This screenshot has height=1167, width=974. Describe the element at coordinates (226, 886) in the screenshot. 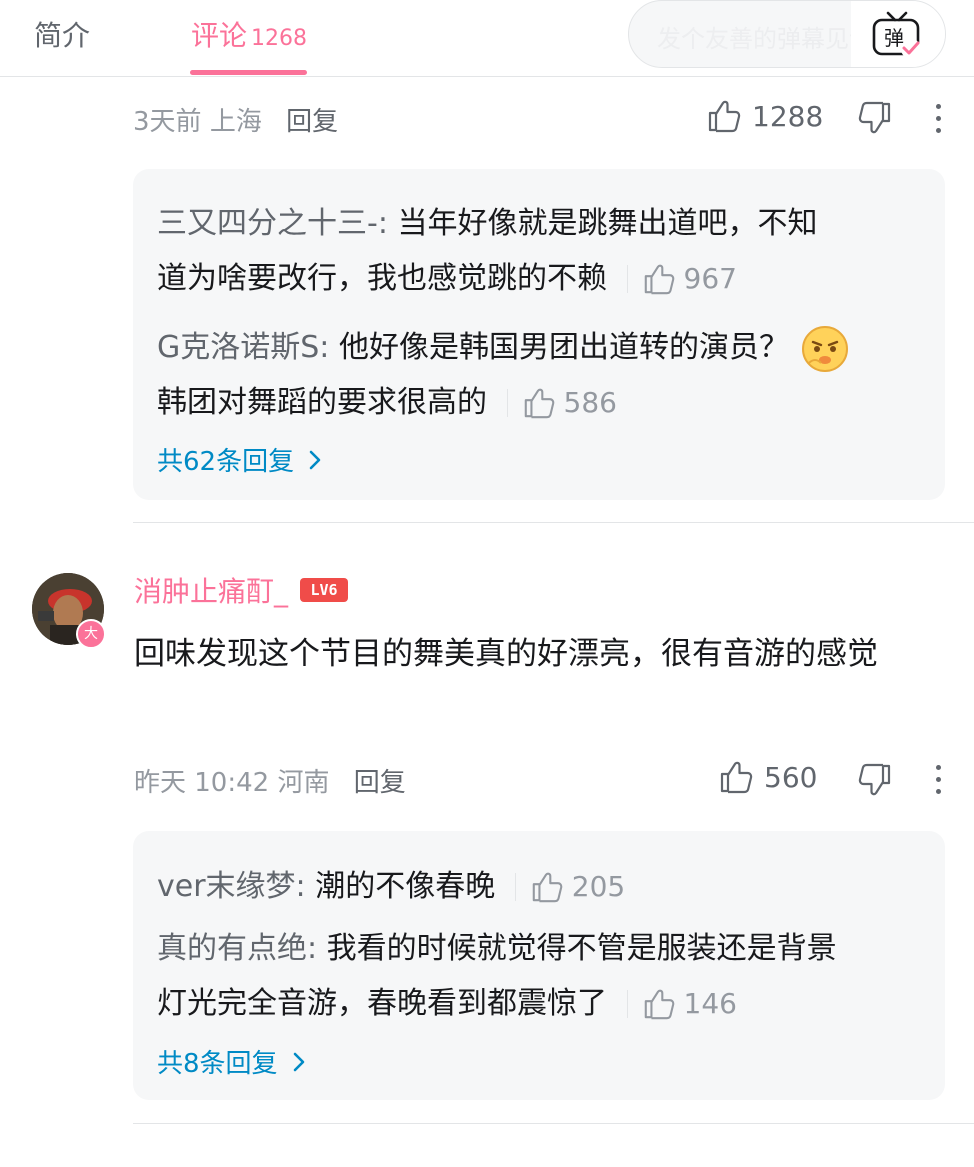

I see `reply-username: ver末缘梦` at that location.